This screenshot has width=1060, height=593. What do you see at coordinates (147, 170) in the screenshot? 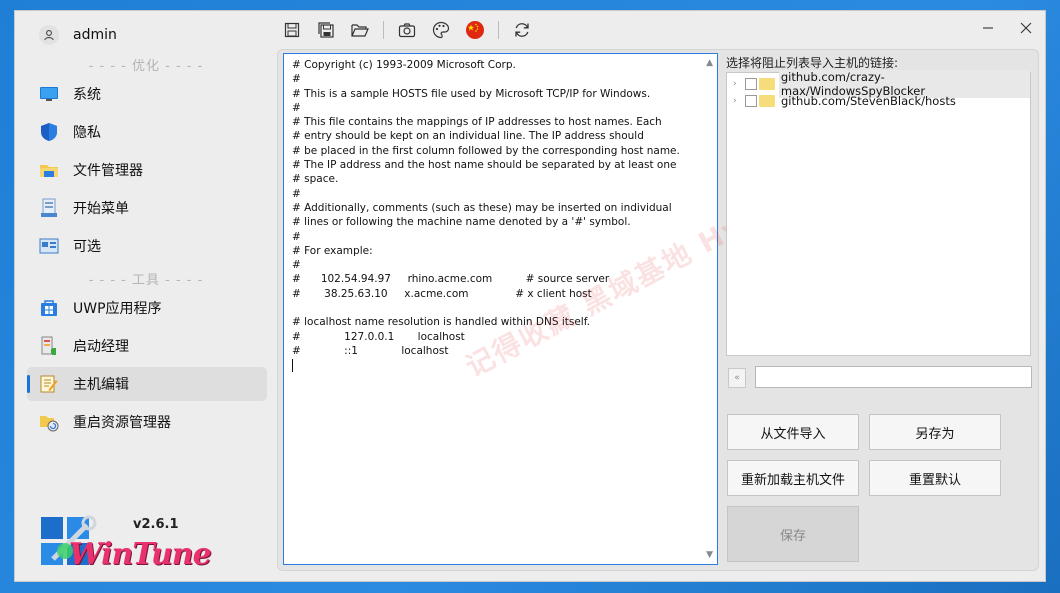
I see `sidebar-item-file-manager: 文件管理器` at bounding box center [147, 170].